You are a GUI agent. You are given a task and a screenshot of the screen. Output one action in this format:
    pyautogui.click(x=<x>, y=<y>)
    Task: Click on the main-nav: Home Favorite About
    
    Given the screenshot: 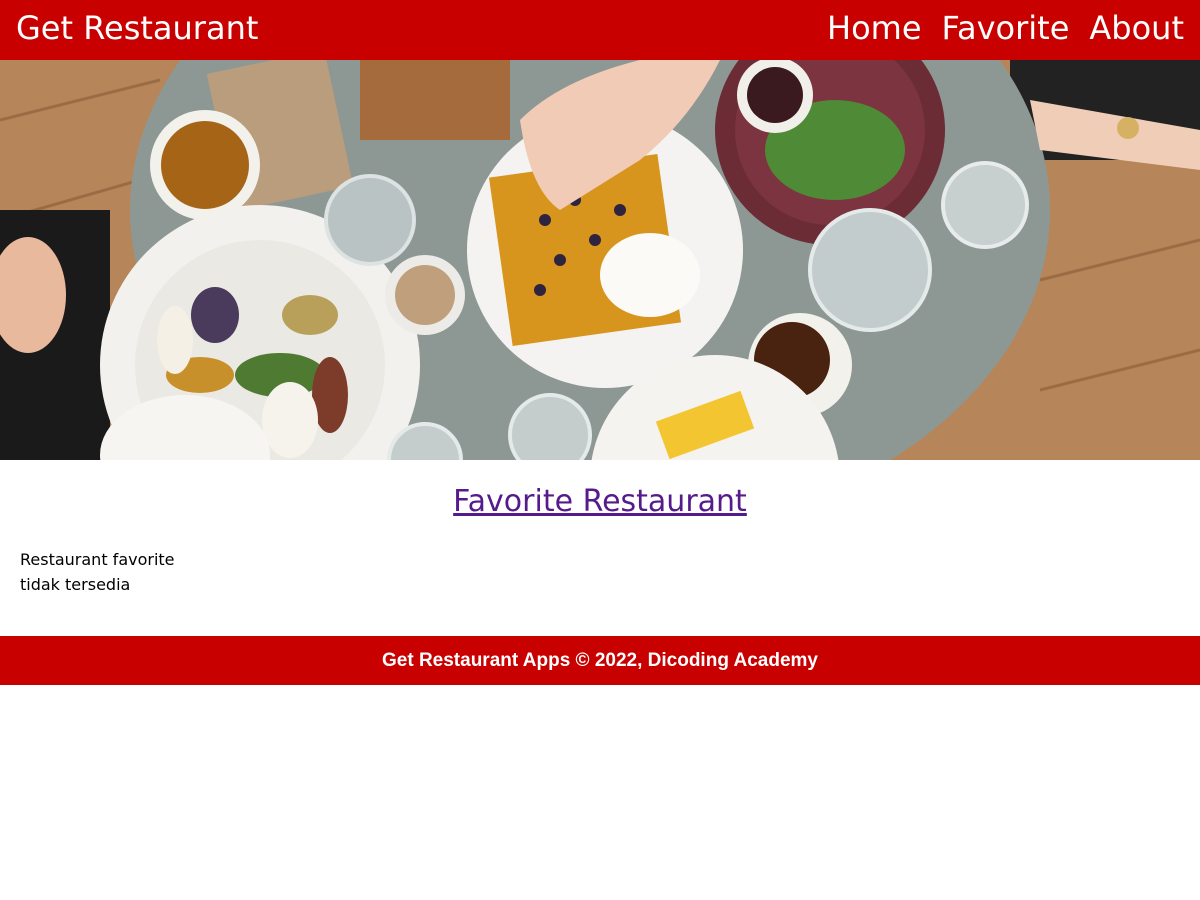 What is the action you would take?
    pyautogui.click(x=1005, y=28)
    